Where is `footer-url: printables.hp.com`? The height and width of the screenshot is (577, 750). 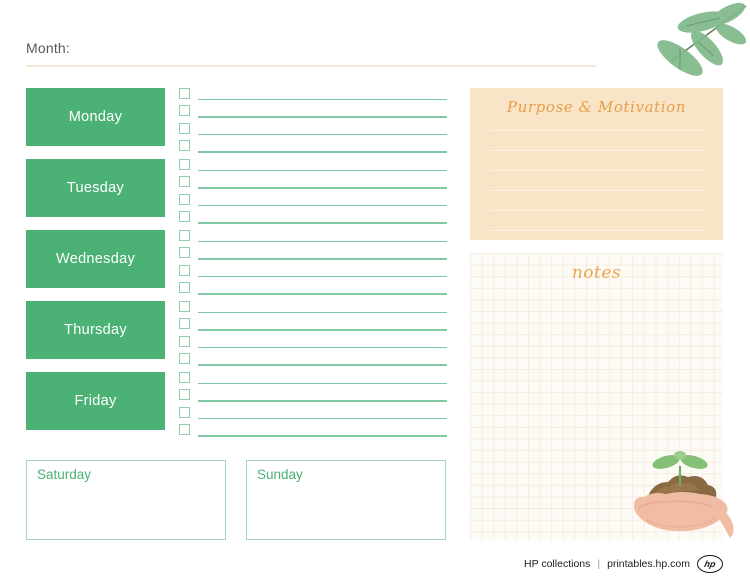
footer-url: printables.hp.com is located at coordinates (648, 564).